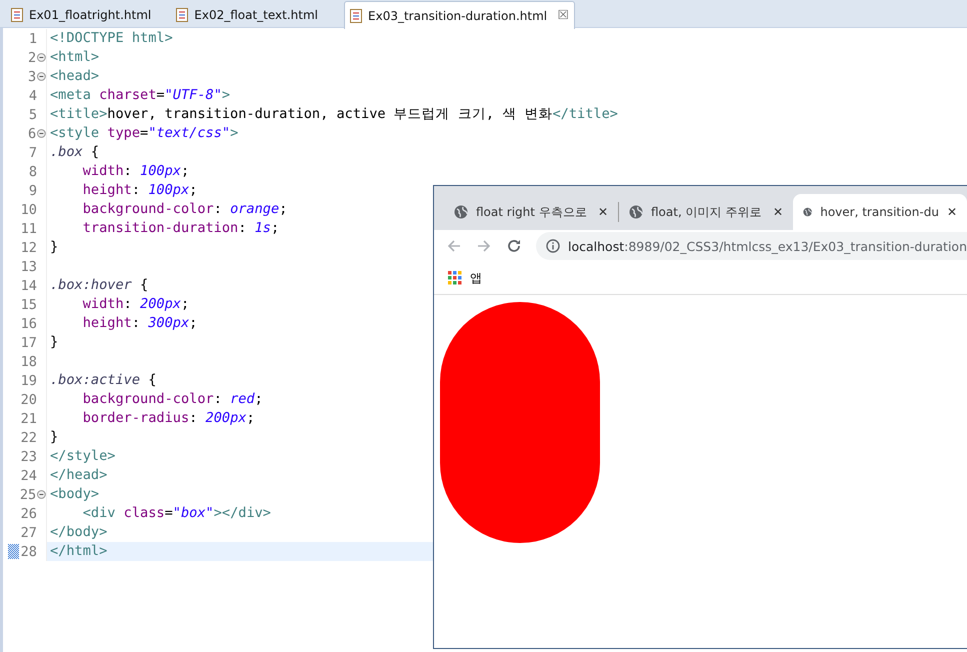 This screenshot has height=652, width=967. Describe the element at coordinates (136, 304) in the screenshot. I see `code-line: width: 200px;` at that location.